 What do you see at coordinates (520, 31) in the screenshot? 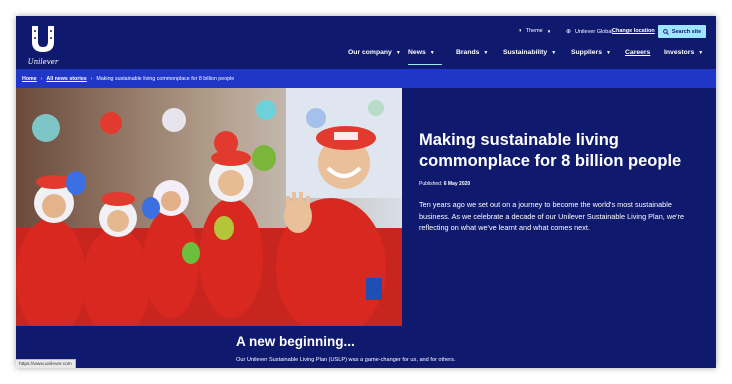
I see `half-circle-icon: ◑` at bounding box center [520, 31].